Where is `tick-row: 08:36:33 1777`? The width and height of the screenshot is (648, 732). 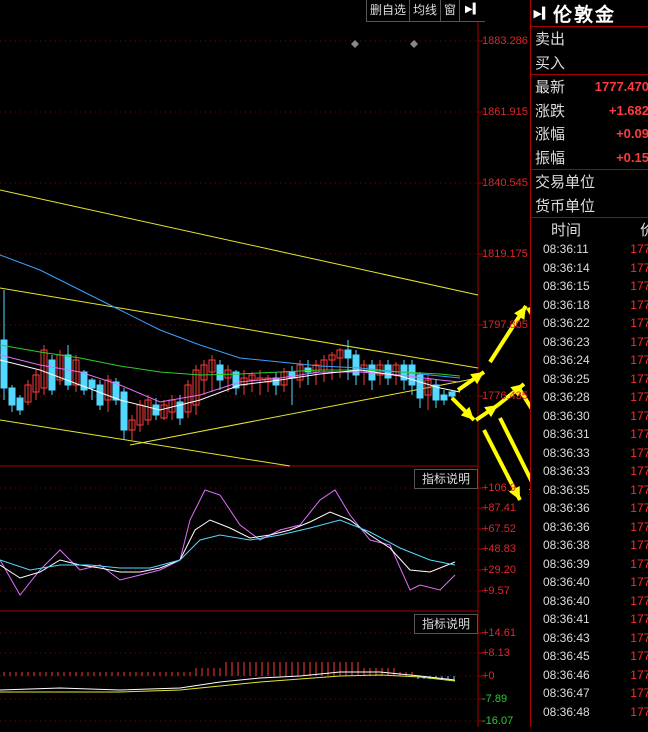
tick-row: 08:36:33 1777 is located at coordinates (589, 453).